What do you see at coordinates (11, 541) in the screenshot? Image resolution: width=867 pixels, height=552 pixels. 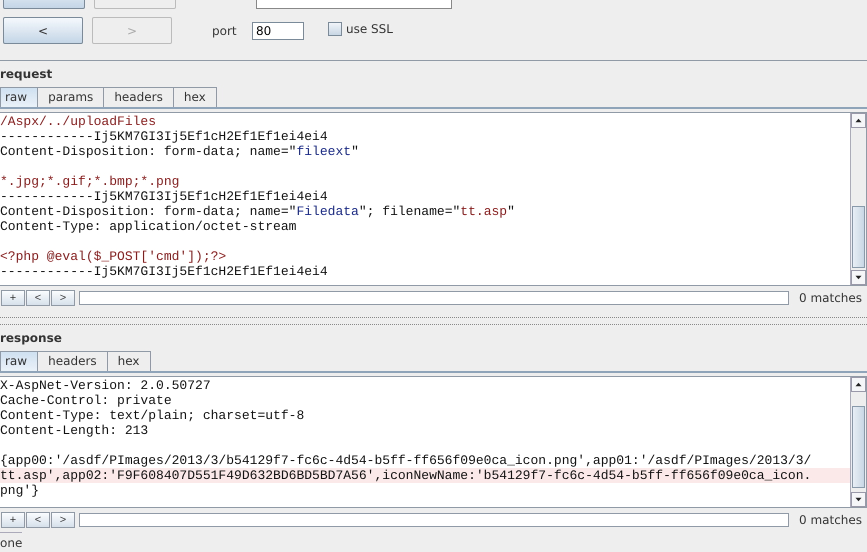 I see `status-text: one` at bounding box center [11, 541].